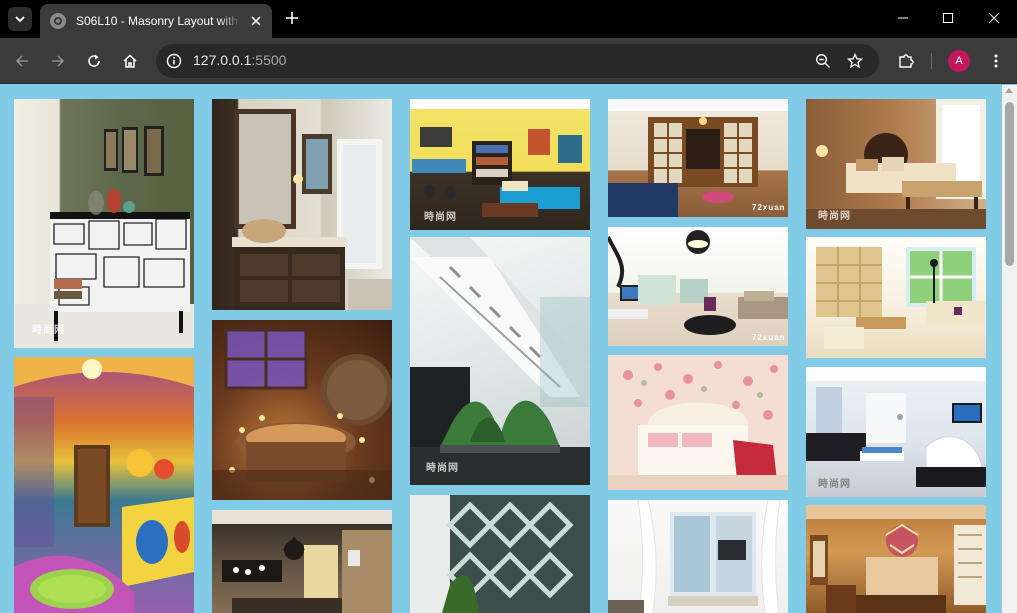 The image size is (1017, 613). Describe the element at coordinates (931, 61) in the screenshot. I see `toolbar-divider` at that location.